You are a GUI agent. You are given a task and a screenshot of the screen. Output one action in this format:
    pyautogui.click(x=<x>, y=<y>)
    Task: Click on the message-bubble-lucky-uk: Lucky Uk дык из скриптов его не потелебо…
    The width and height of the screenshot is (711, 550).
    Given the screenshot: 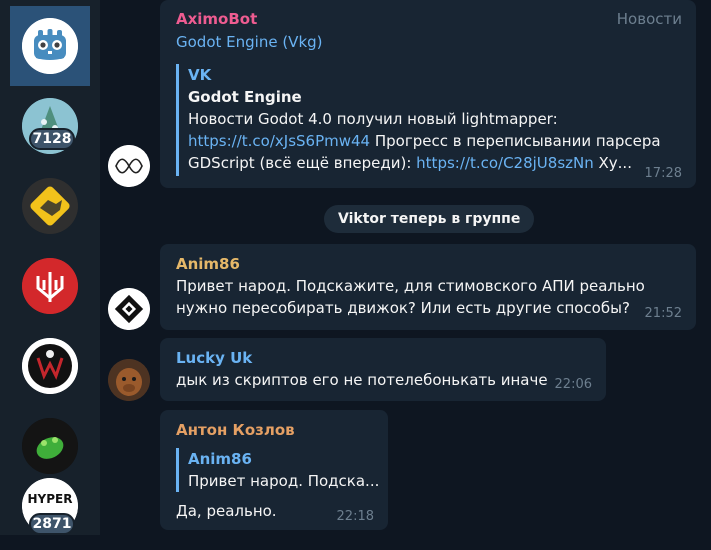 What is the action you would take?
    pyautogui.click(x=383, y=369)
    